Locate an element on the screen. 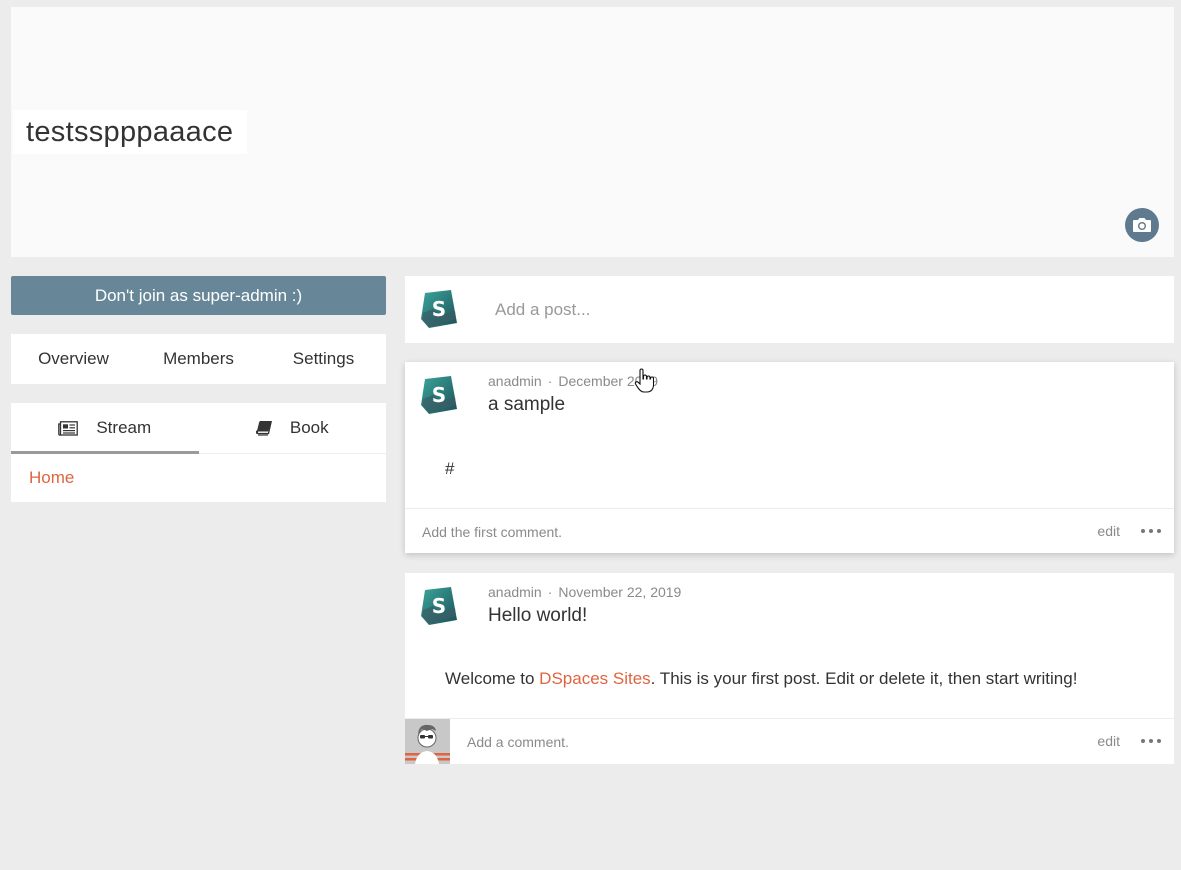 This screenshot has width=1181, height=870. user-avatar is located at coordinates (427, 741).